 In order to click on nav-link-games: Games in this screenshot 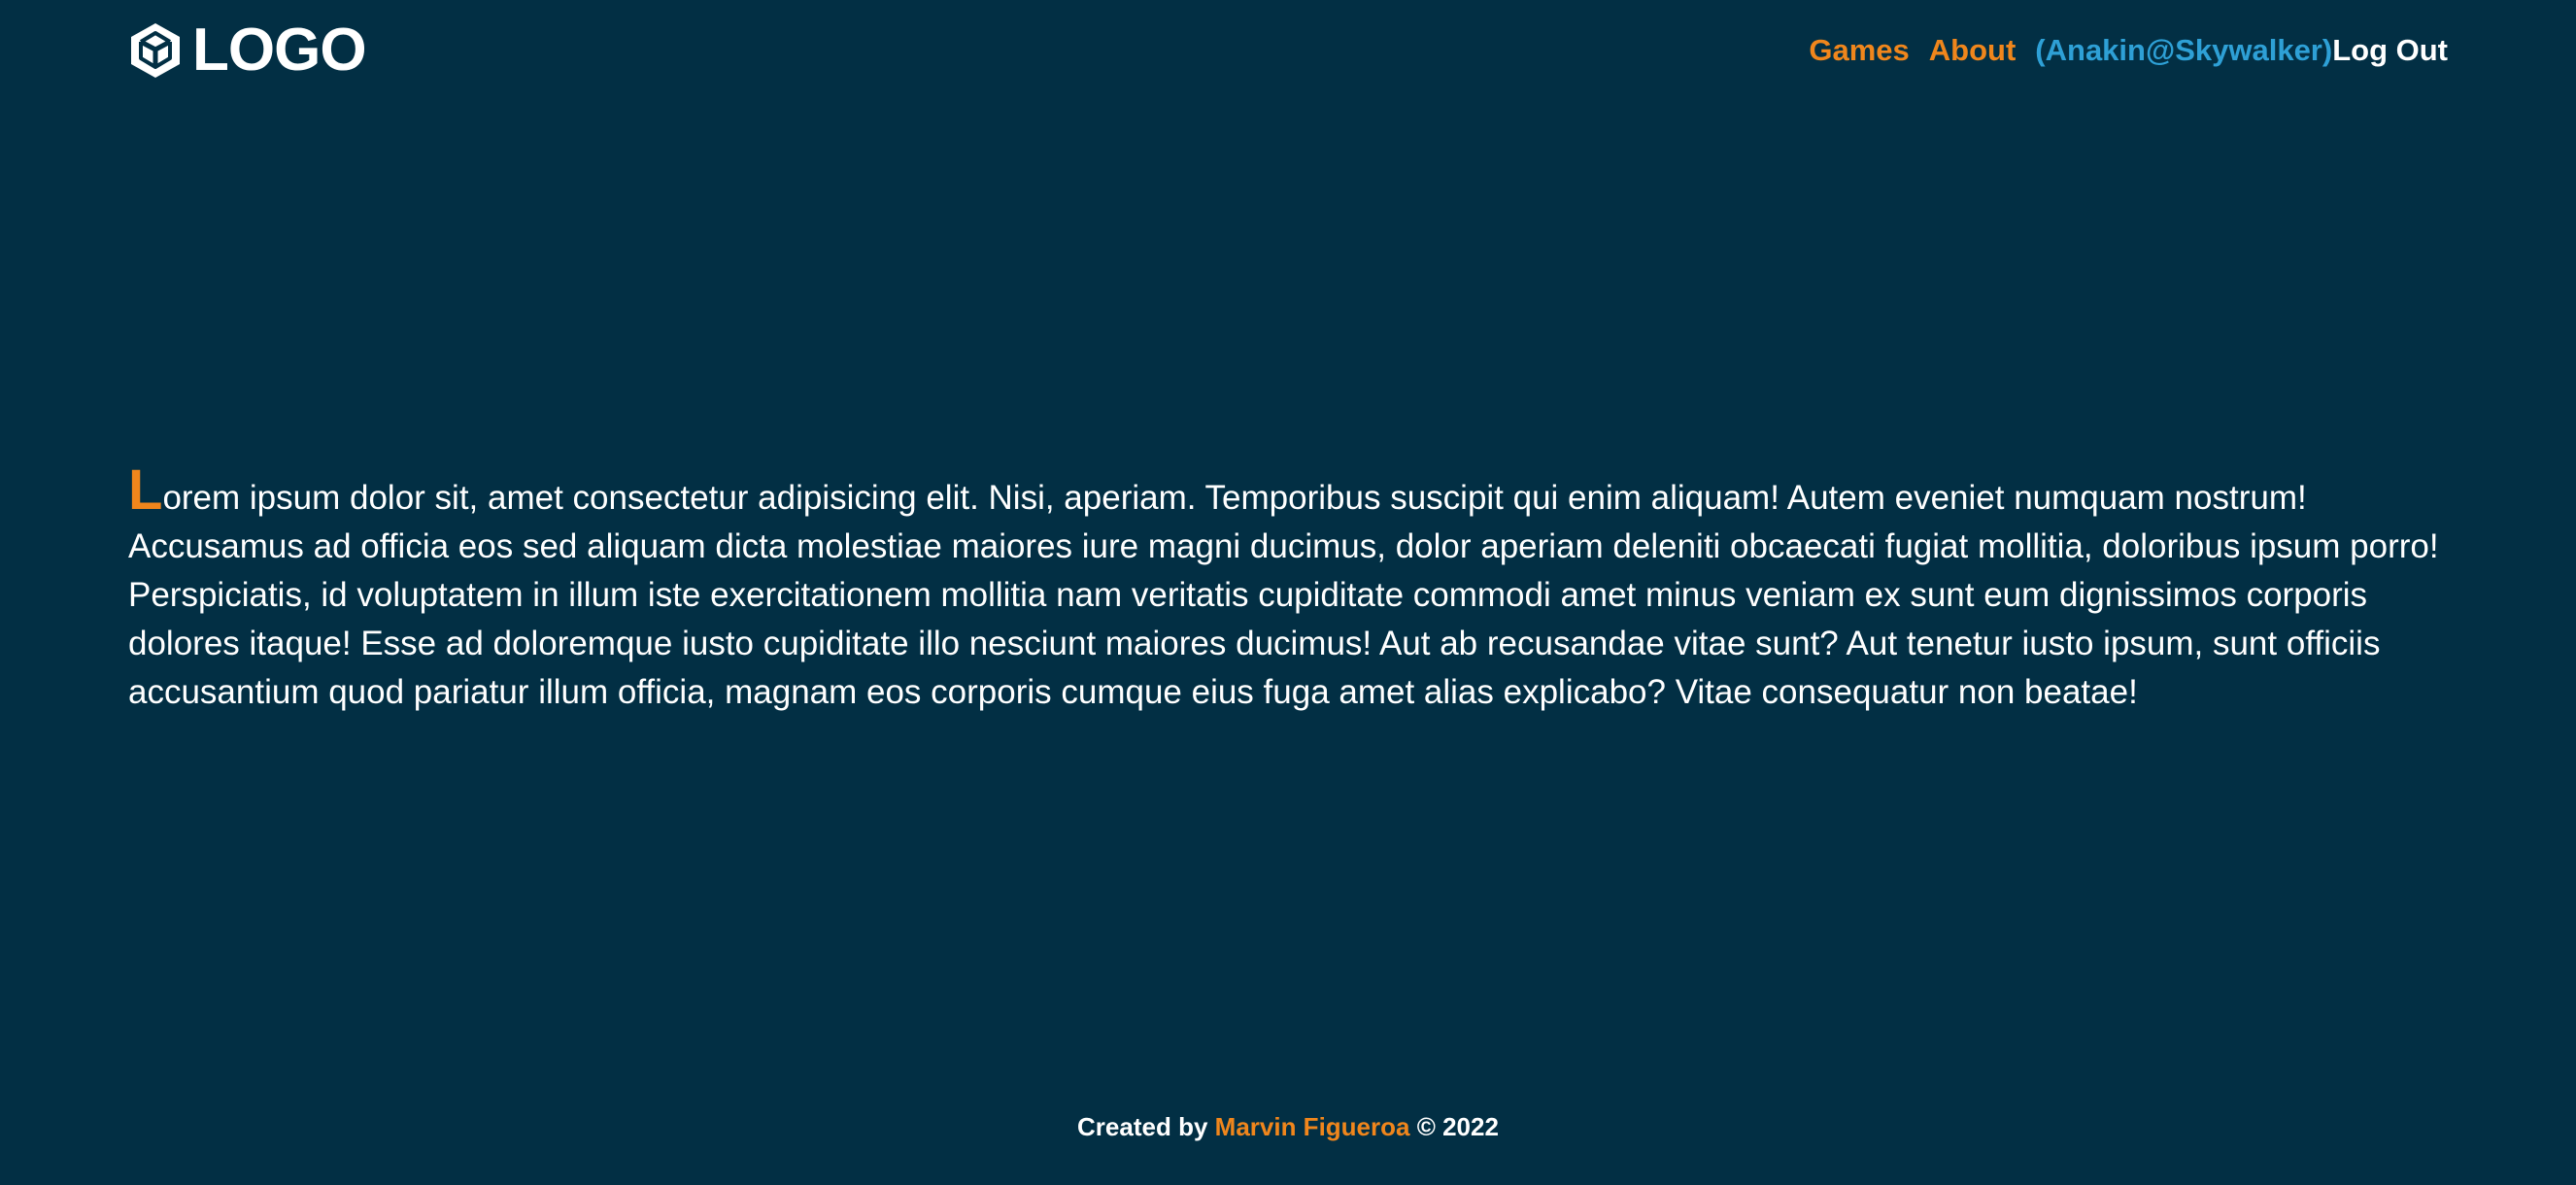, I will do `click(1859, 51)`.